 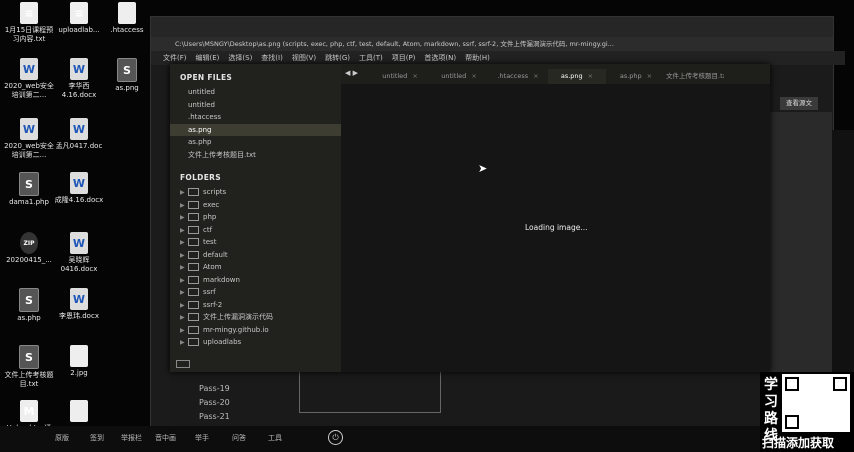 I want to click on folder-icon, so click(x=193, y=342).